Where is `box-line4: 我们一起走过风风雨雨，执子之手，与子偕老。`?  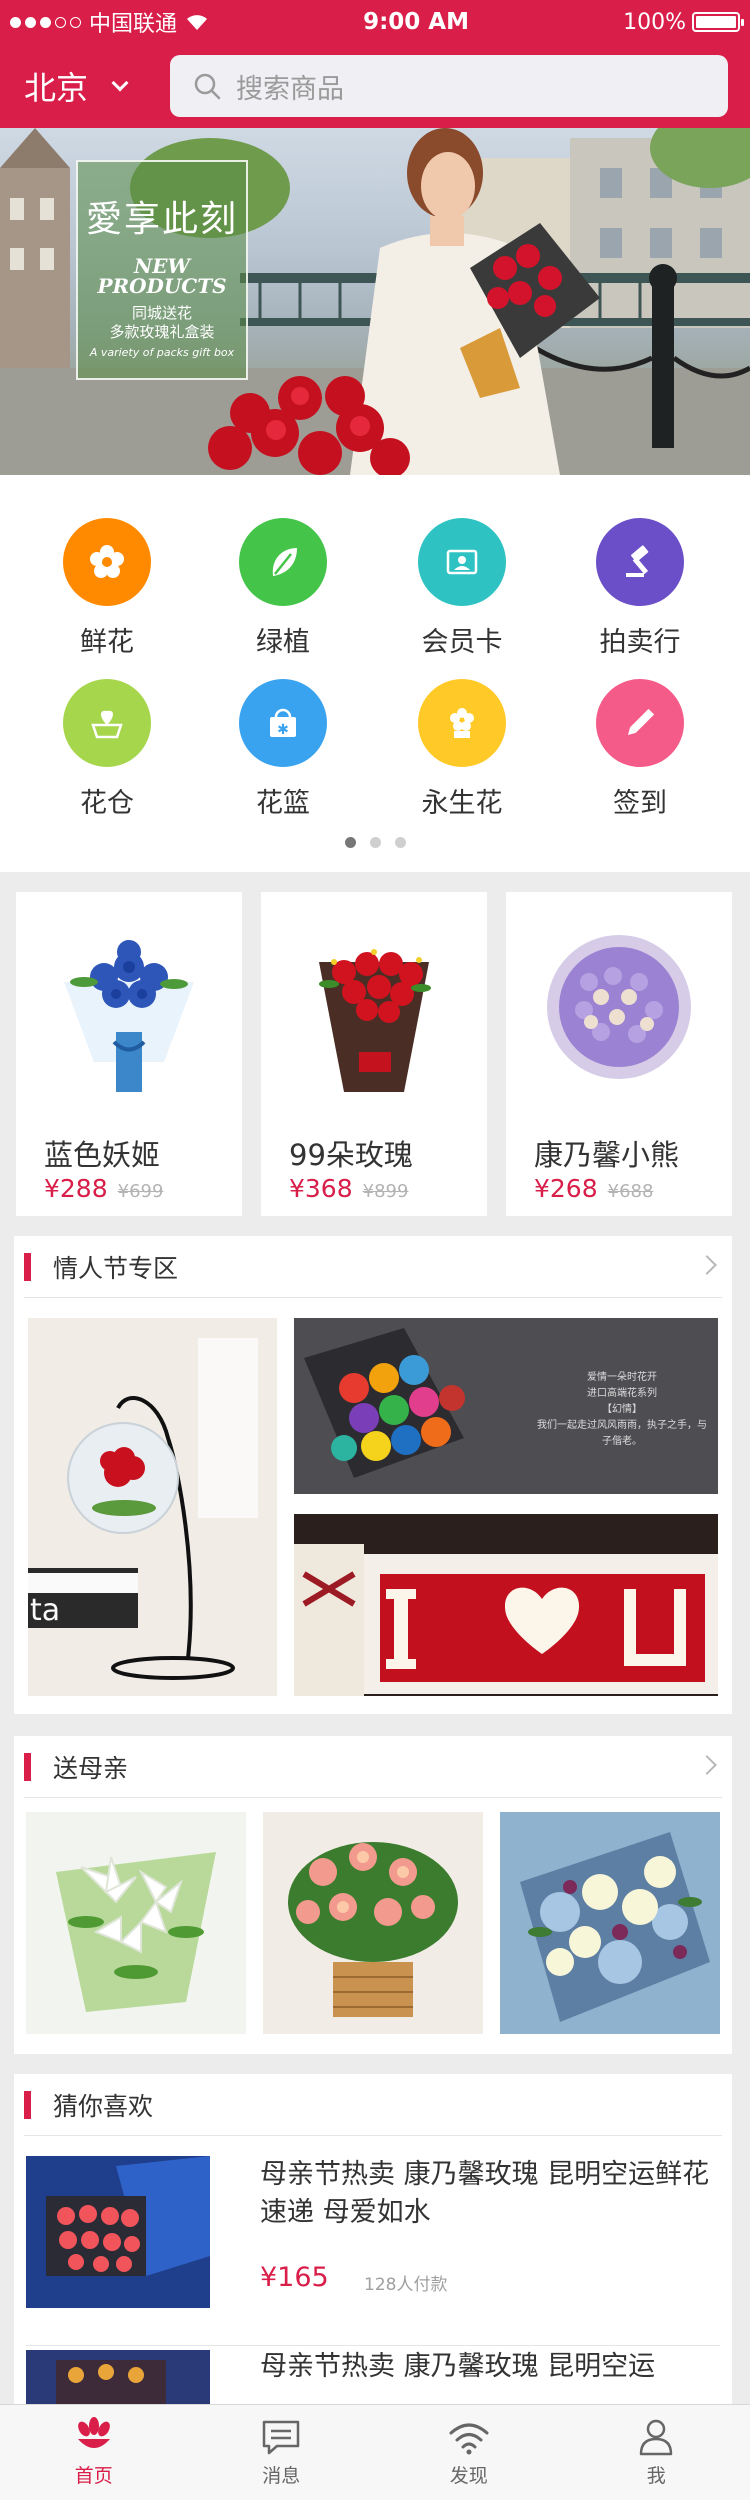 box-line4: 我们一起走过风风雨雨，执子之手，与子偕老。 is located at coordinates (622, 1433).